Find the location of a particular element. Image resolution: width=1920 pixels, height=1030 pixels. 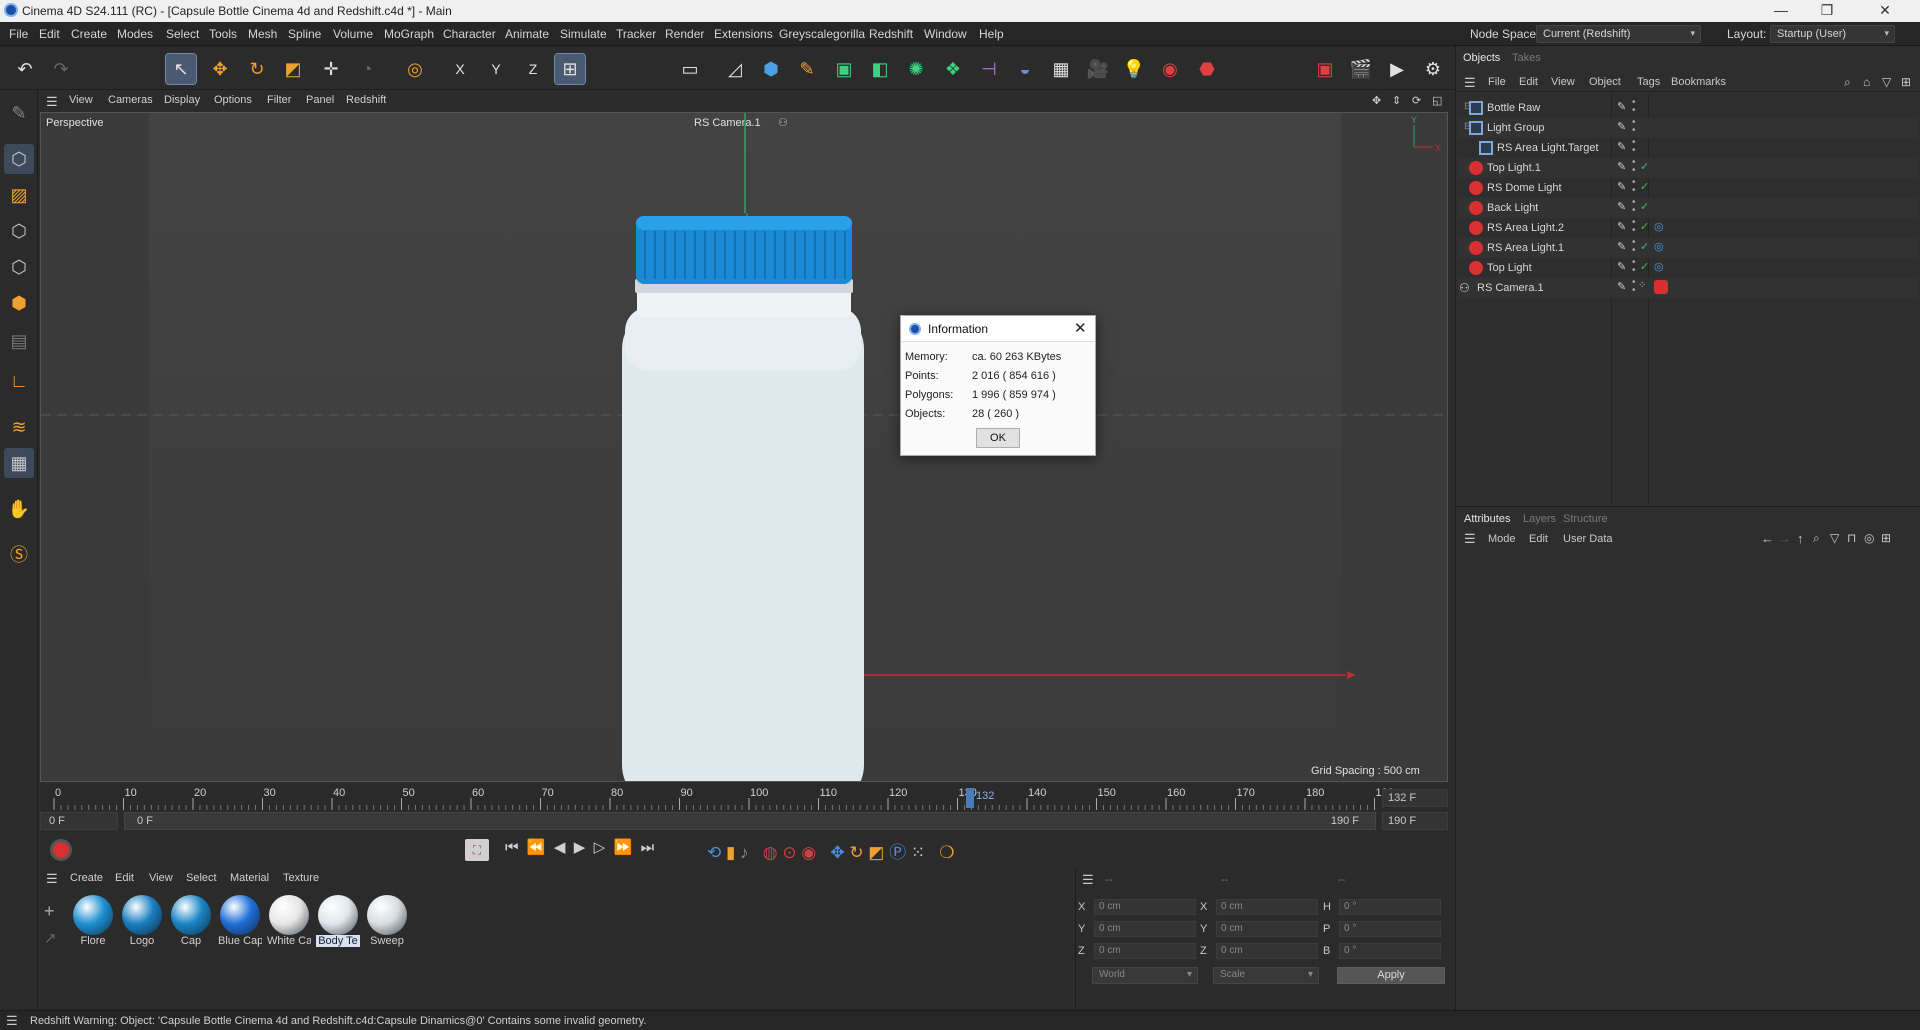

attr-menu-edit: Edit is located at coordinates (1538, 539).